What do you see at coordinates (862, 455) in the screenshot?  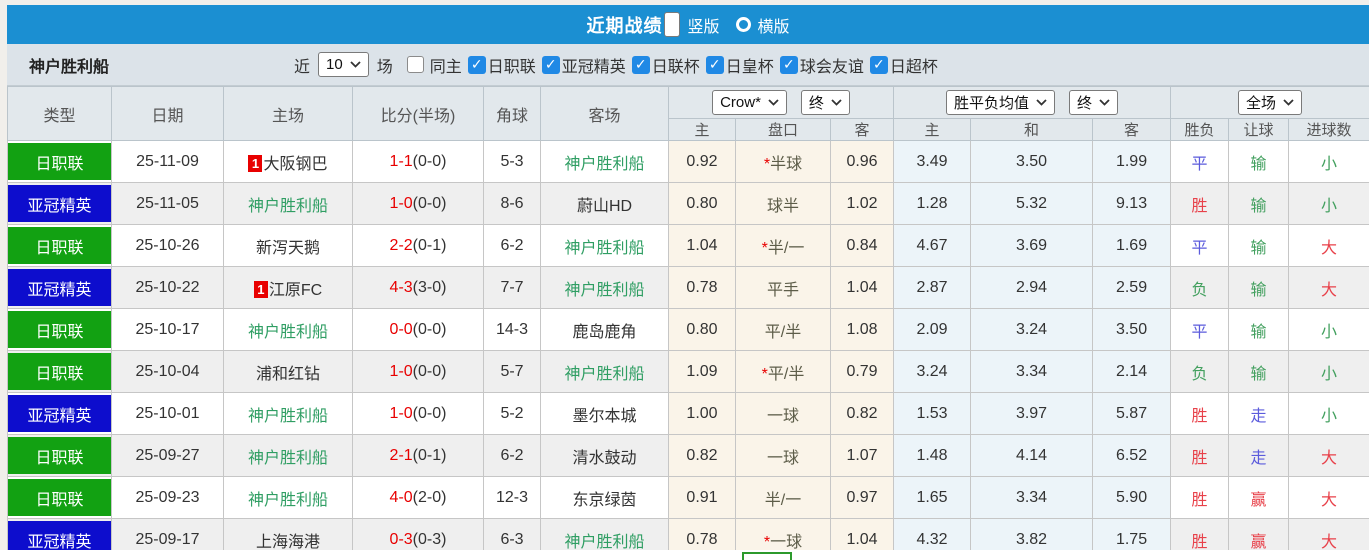 I see `asian-away-odds: 1.07` at bounding box center [862, 455].